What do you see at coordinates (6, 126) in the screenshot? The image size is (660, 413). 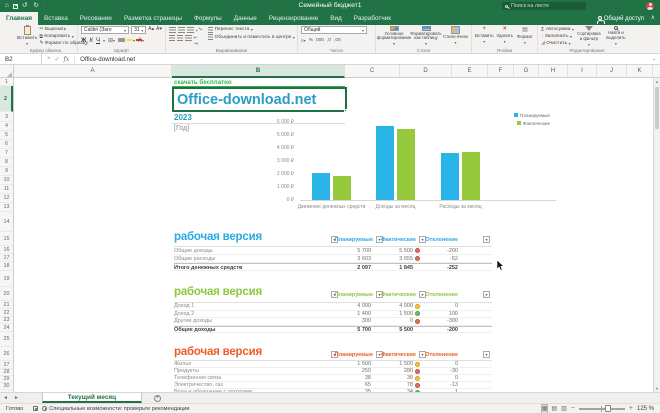 I see `row-header-4: 4` at bounding box center [6, 126].